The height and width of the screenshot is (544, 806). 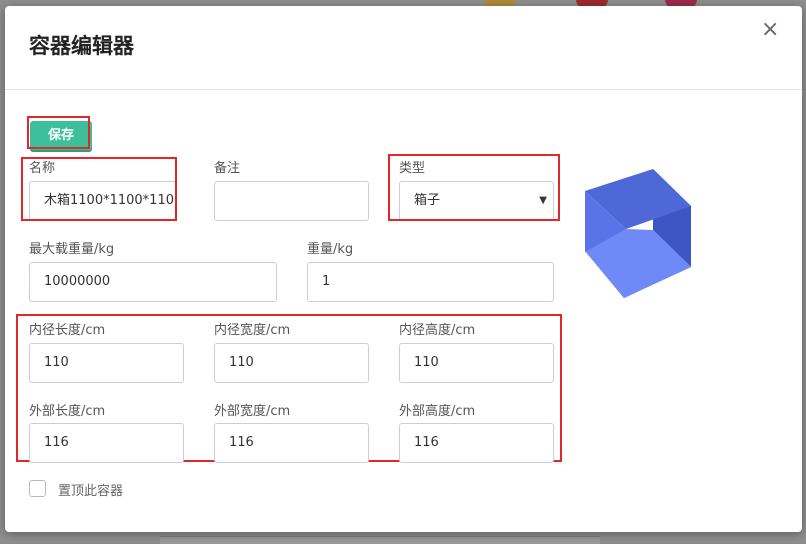 I want to click on type-select: 箱子 ▼, so click(x=476, y=201).